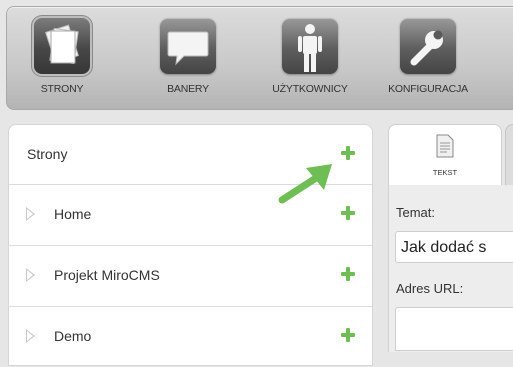 The image size is (513, 367). I want to click on pages-icon, so click(62, 46).